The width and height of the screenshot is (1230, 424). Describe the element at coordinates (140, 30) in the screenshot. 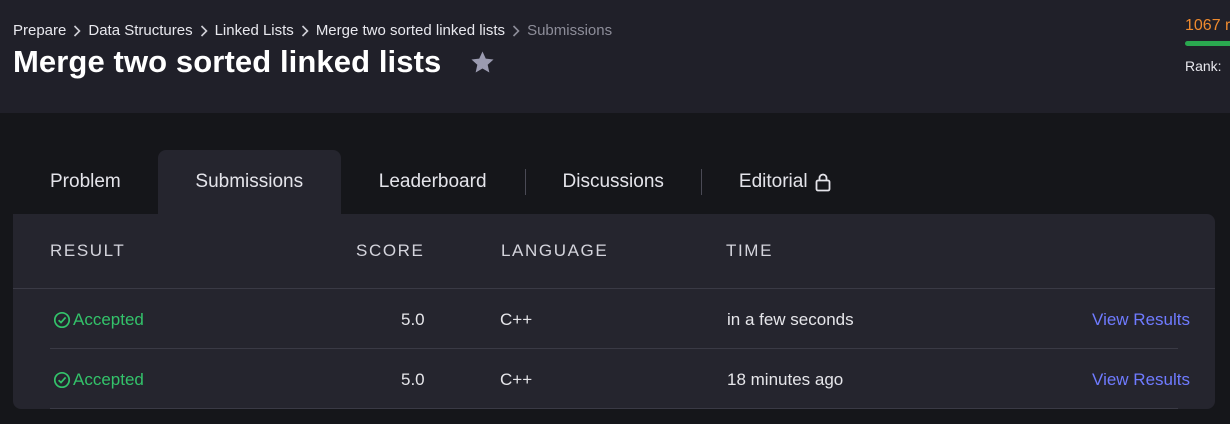

I see `breadcrumb-data-structures: Data Structures` at that location.